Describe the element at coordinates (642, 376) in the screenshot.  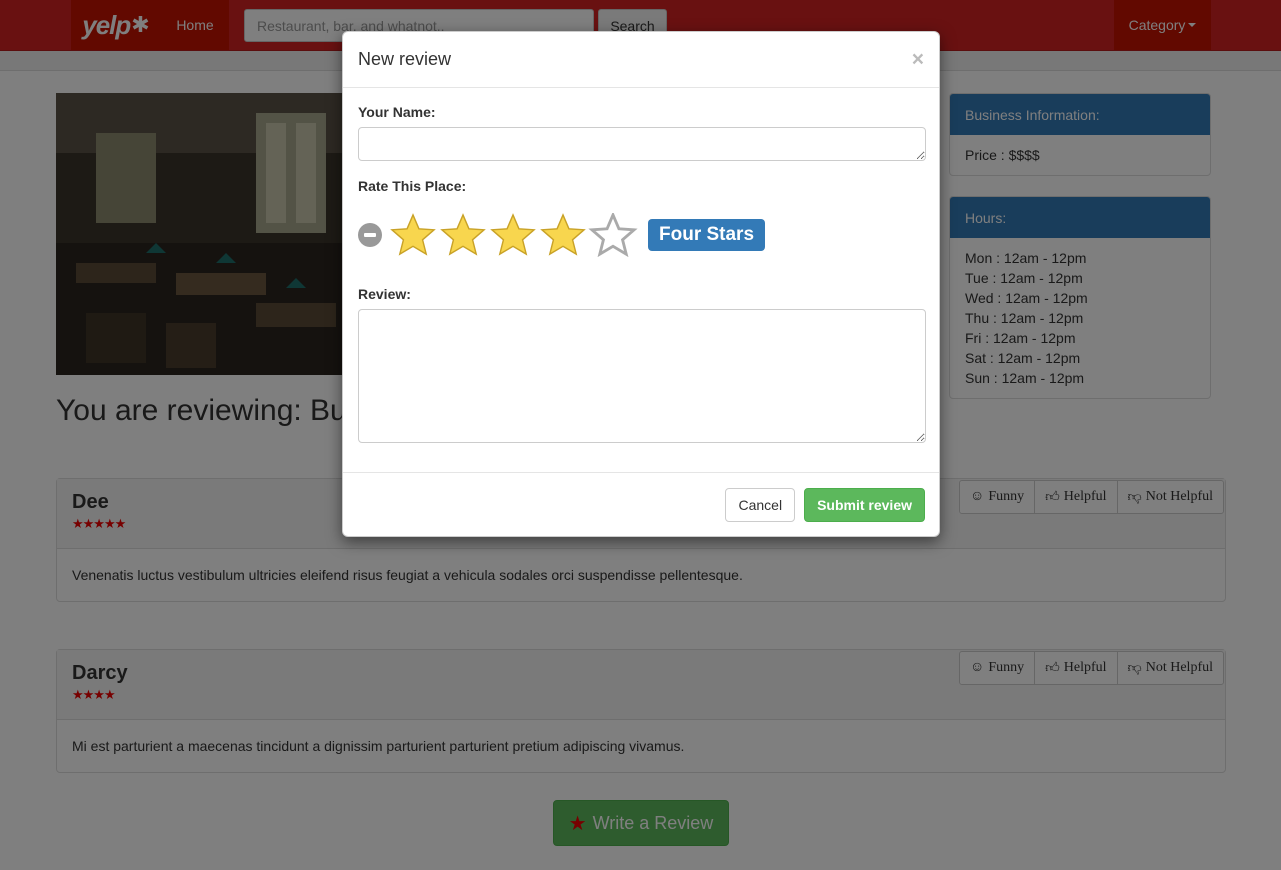
I see `review-textarea` at that location.